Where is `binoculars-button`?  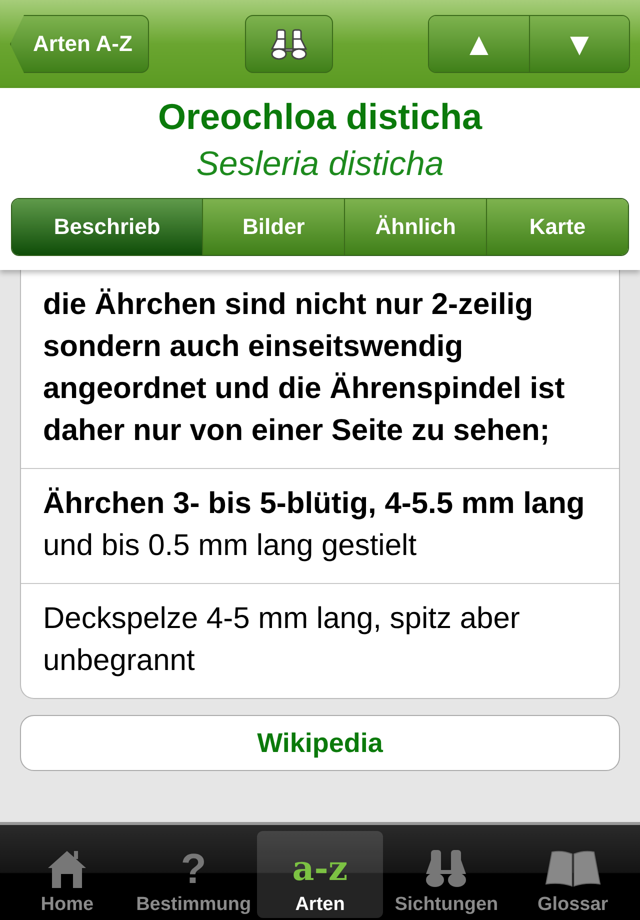 binoculars-button is located at coordinates (288, 44).